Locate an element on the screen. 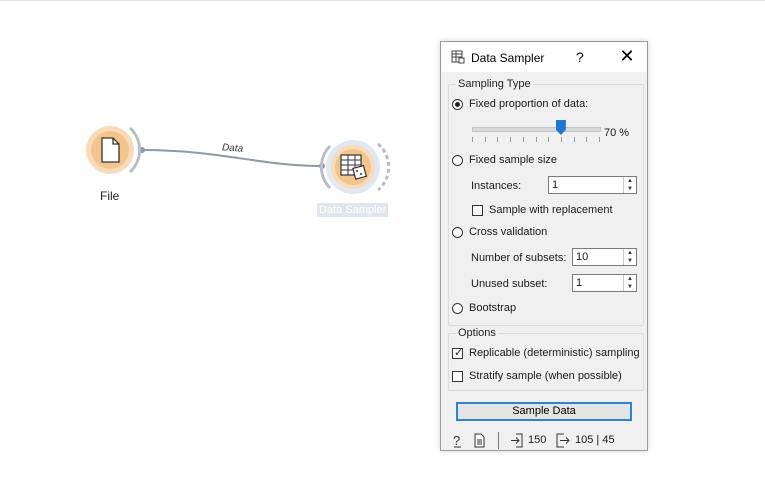 This screenshot has width=765, height=489. checkbox-indicator: ✓ is located at coordinates (458, 352).